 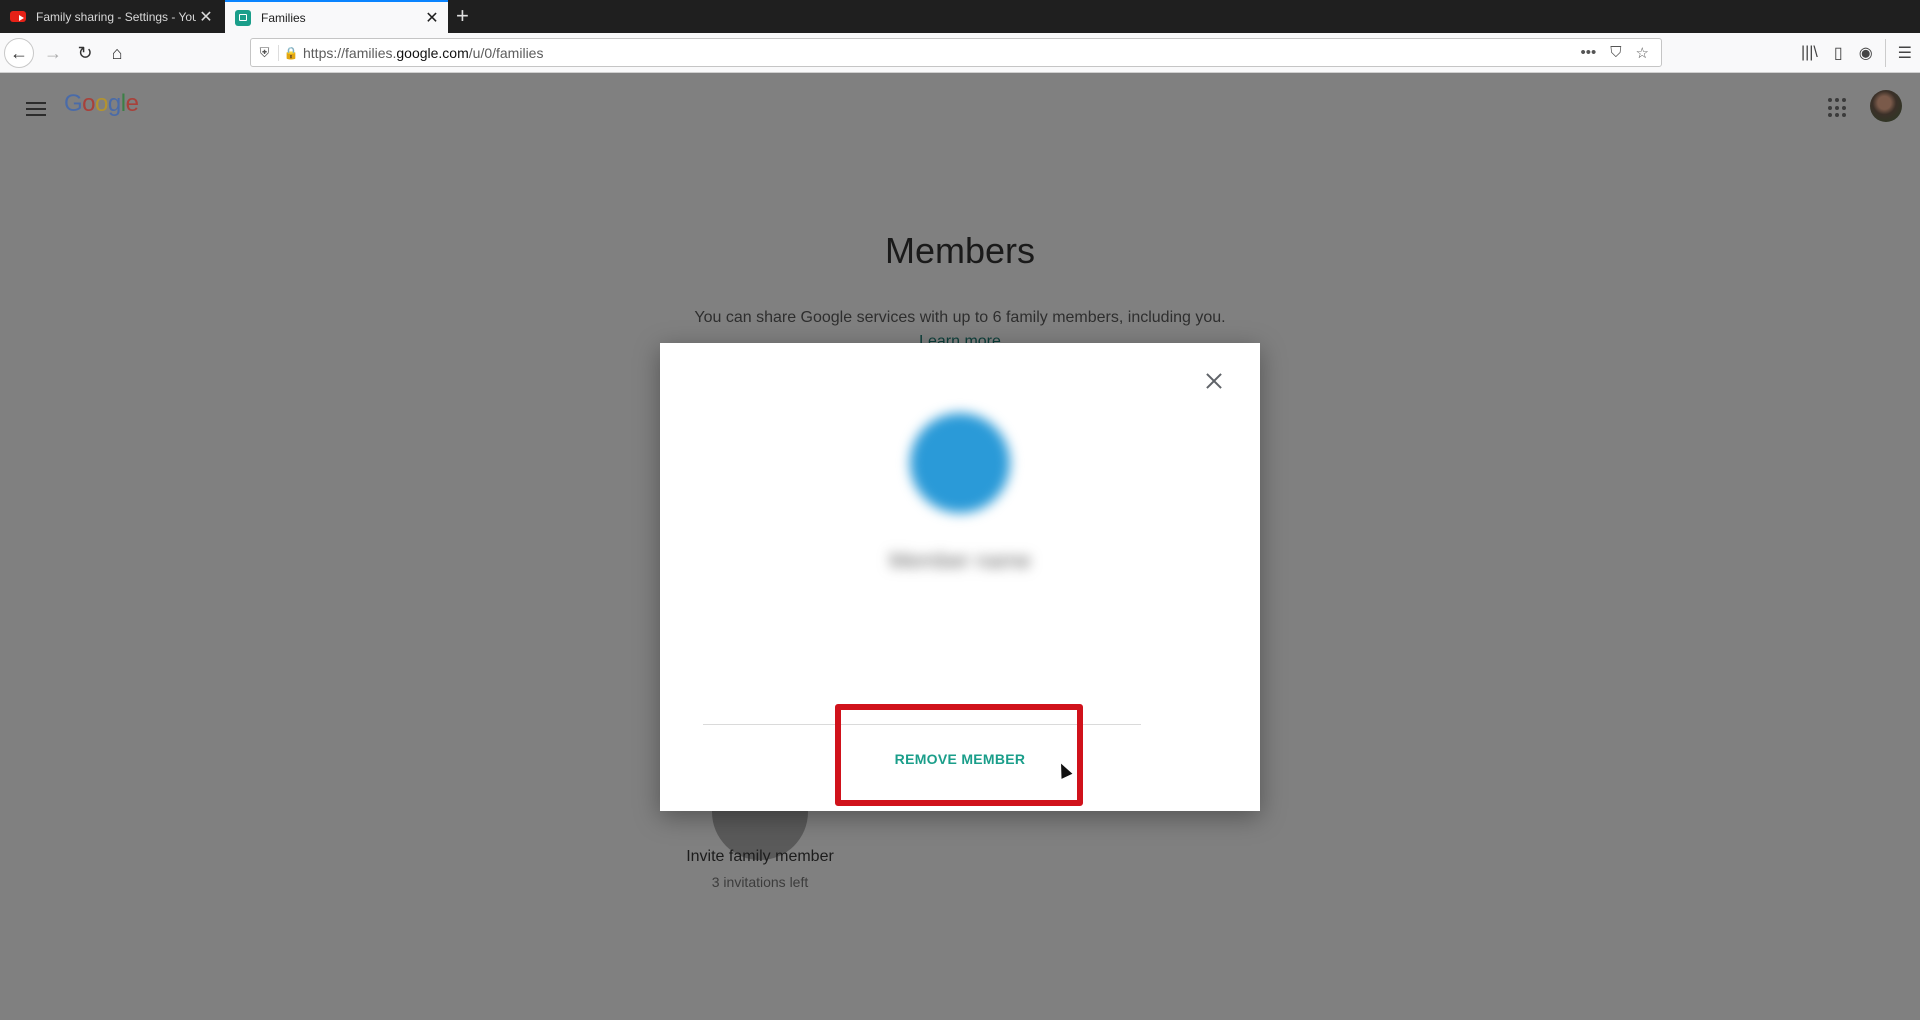 I want to click on forward-button: →, so click(x=53, y=53).